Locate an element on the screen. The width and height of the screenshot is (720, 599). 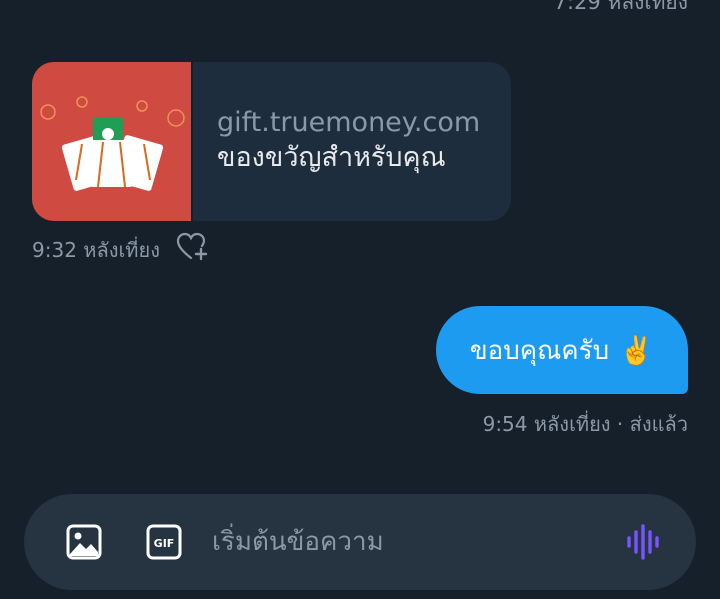
voice-icon is located at coordinates (644, 542).